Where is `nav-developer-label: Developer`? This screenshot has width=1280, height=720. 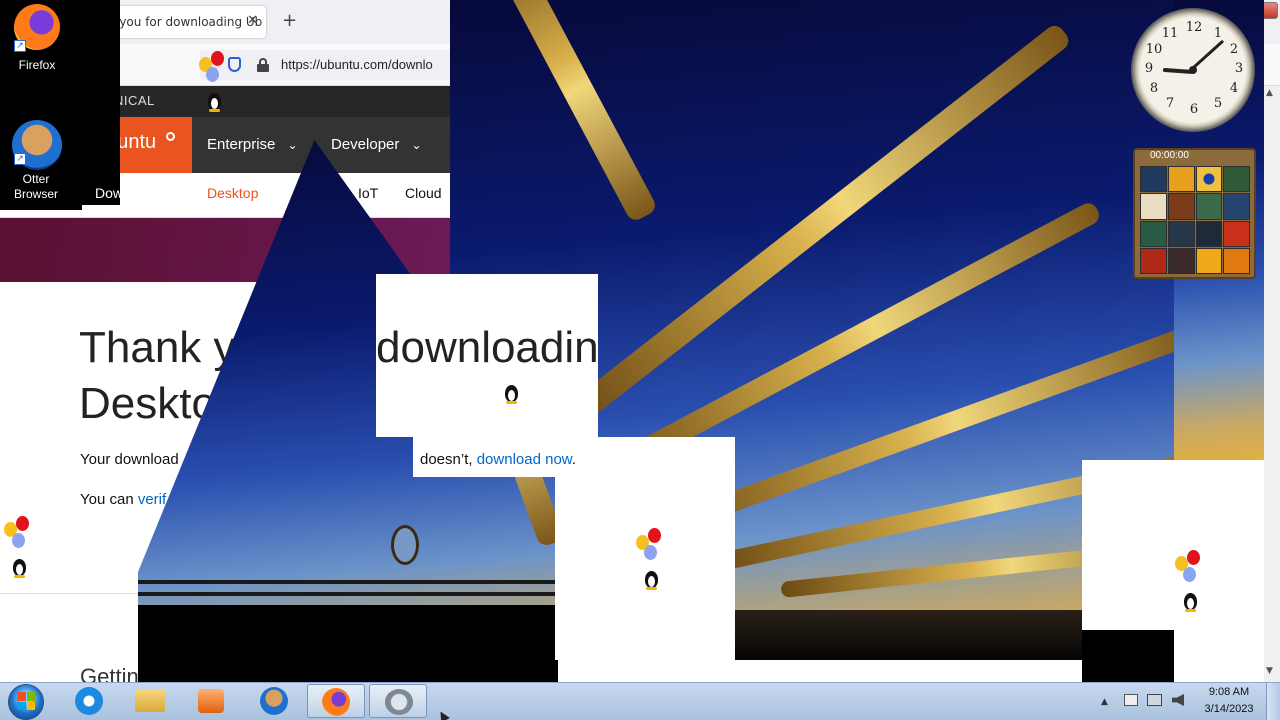
nav-developer-label: Developer is located at coordinates (365, 144).